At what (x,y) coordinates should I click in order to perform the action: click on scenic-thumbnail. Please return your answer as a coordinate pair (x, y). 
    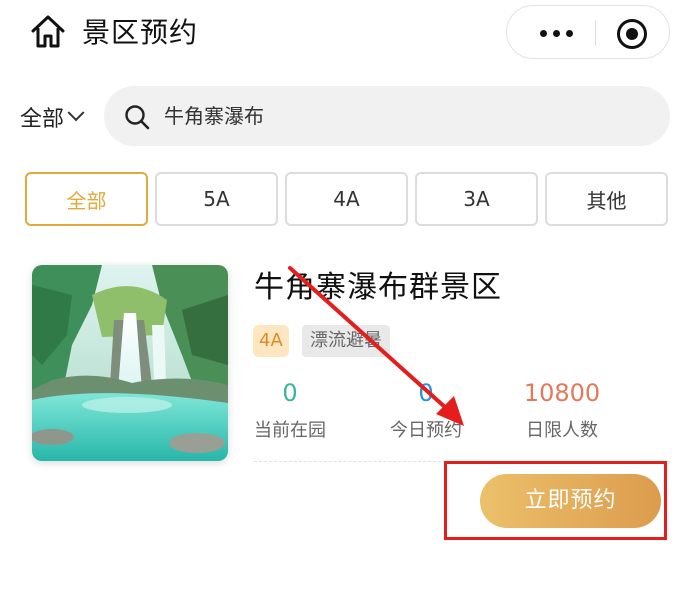
    Looking at the image, I should click on (130, 363).